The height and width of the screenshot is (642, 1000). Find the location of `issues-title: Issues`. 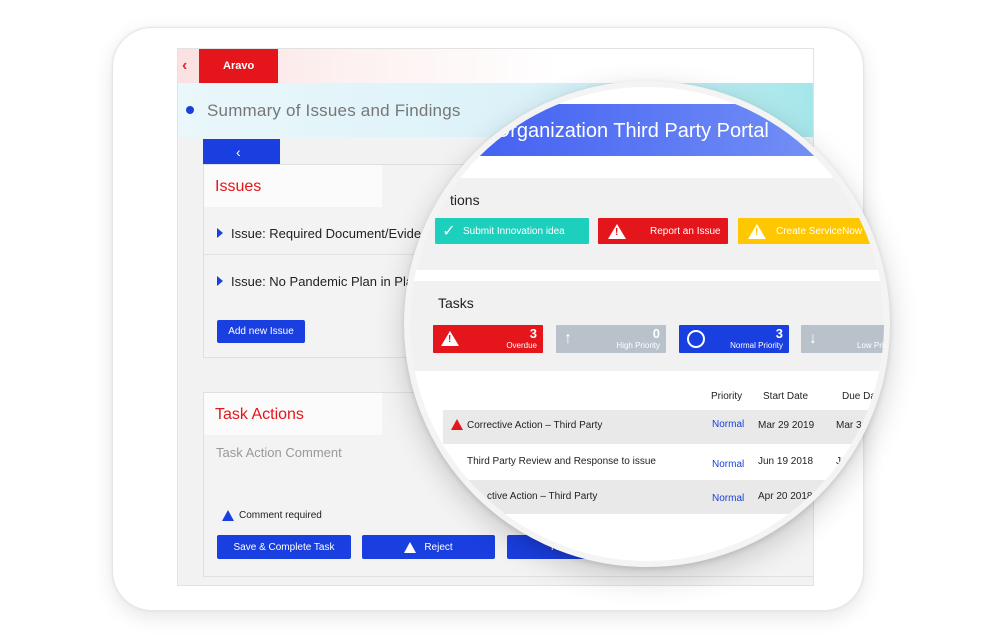

issues-title: Issues is located at coordinates (238, 186).